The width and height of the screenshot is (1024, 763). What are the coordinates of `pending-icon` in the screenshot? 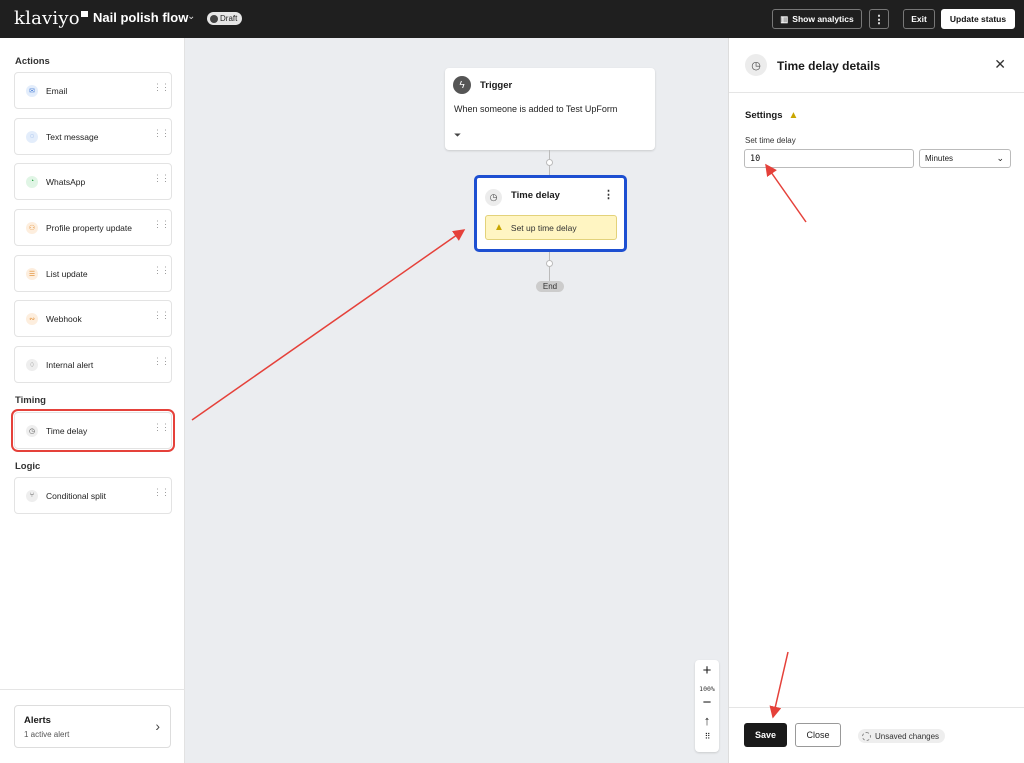 It's located at (866, 736).